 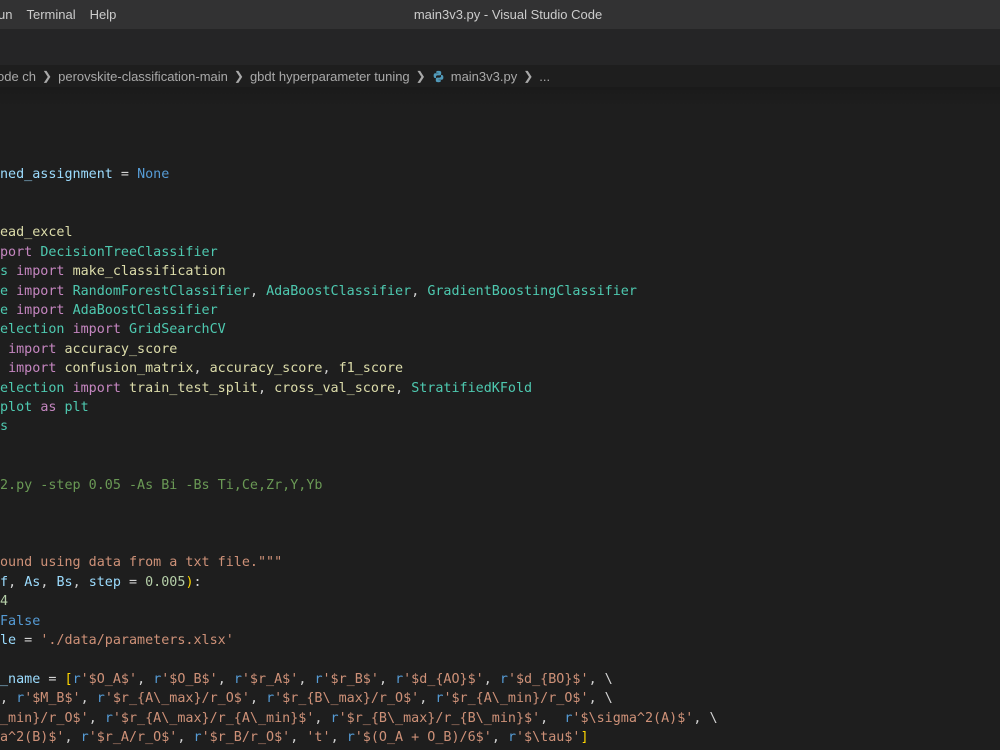 I want to click on code-line: False, so click(x=20, y=621).